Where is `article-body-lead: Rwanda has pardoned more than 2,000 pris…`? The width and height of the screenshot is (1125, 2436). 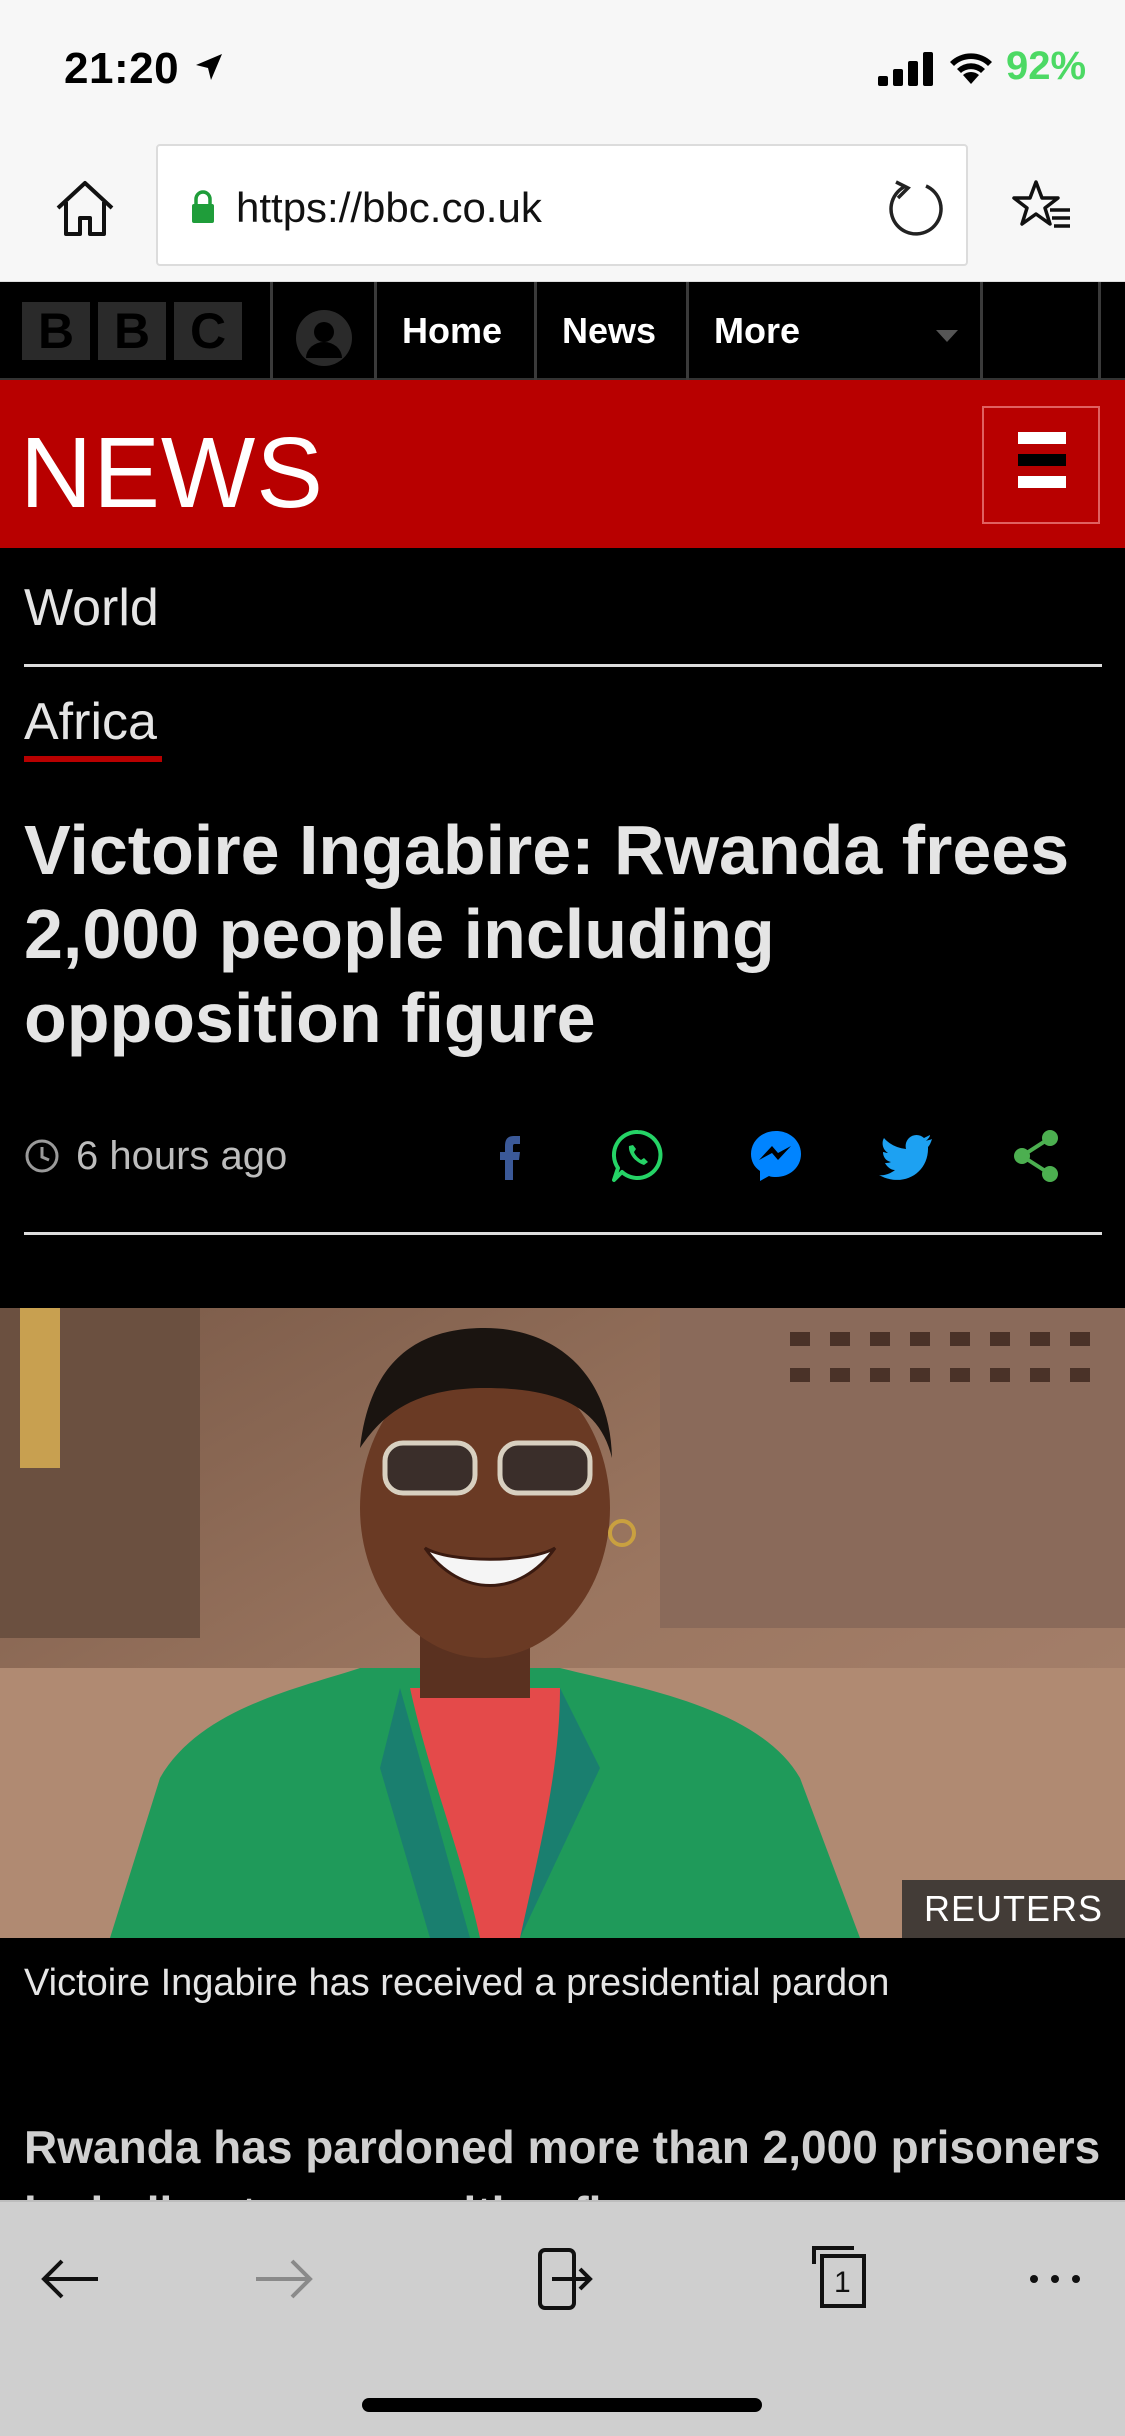
article-body-lead: Rwanda has pardoned more than 2,000 pris… is located at coordinates (562, 2161).